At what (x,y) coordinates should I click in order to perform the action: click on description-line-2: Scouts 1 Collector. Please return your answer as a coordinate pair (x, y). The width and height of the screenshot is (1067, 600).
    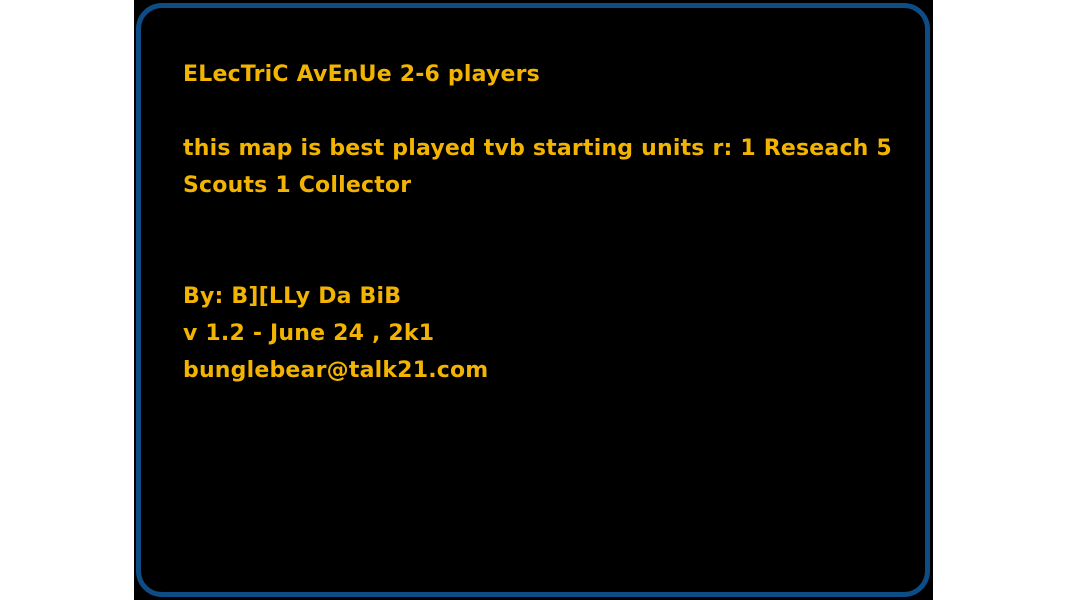
    Looking at the image, I should click on (297, 185).